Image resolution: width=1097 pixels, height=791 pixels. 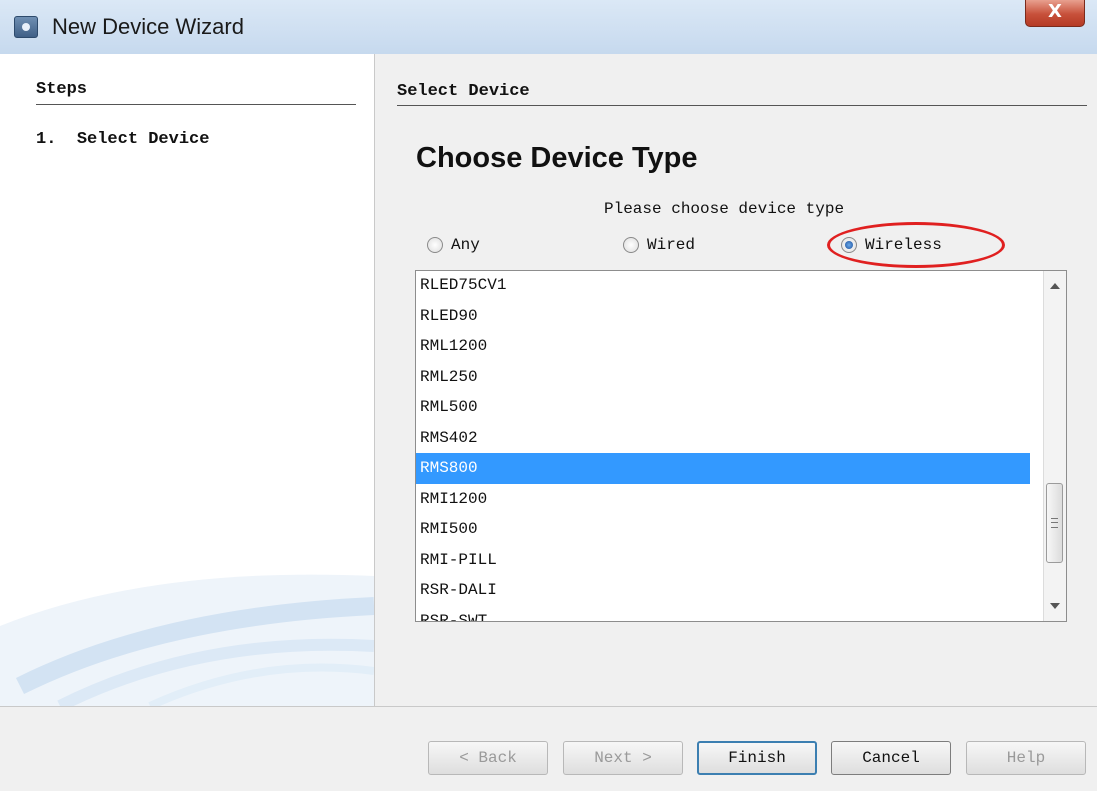 What do you see at coordinates (723, 590) in the screenshot?
I see `list-item: RSR-DALI` at bounding box center [723, 590].